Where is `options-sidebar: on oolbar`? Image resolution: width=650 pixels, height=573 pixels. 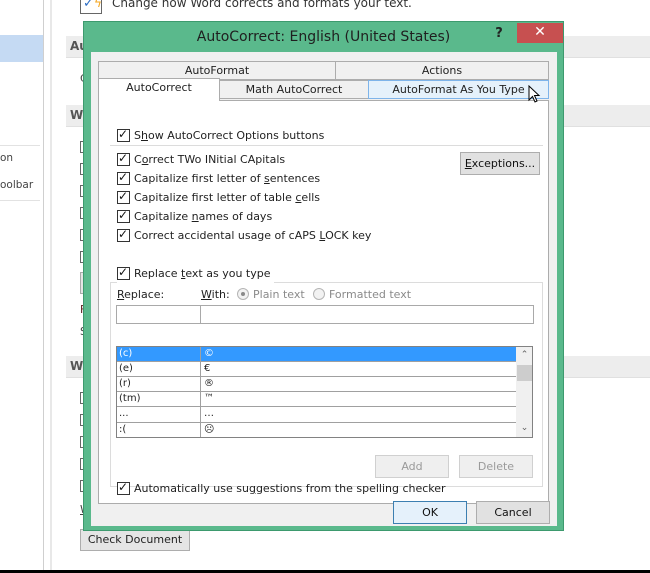
options-sidebar: on oolbar is located at coordinates (22, 285).